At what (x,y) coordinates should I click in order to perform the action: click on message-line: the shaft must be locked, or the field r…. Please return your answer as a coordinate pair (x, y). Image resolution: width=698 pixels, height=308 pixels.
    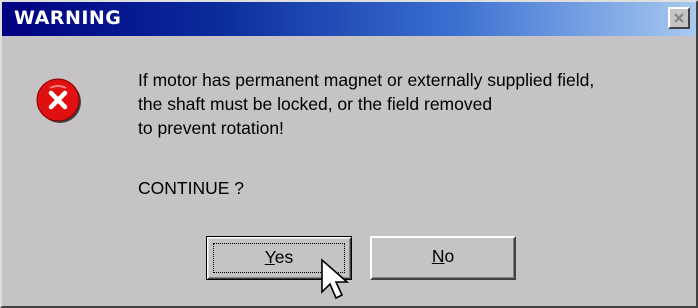
    Looking at the image, I should click on (315, 104).